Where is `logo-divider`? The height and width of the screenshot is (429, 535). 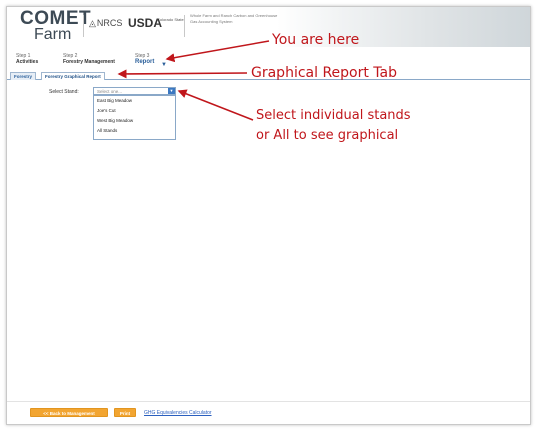 logo-divider is located at coordinates (83, 26).